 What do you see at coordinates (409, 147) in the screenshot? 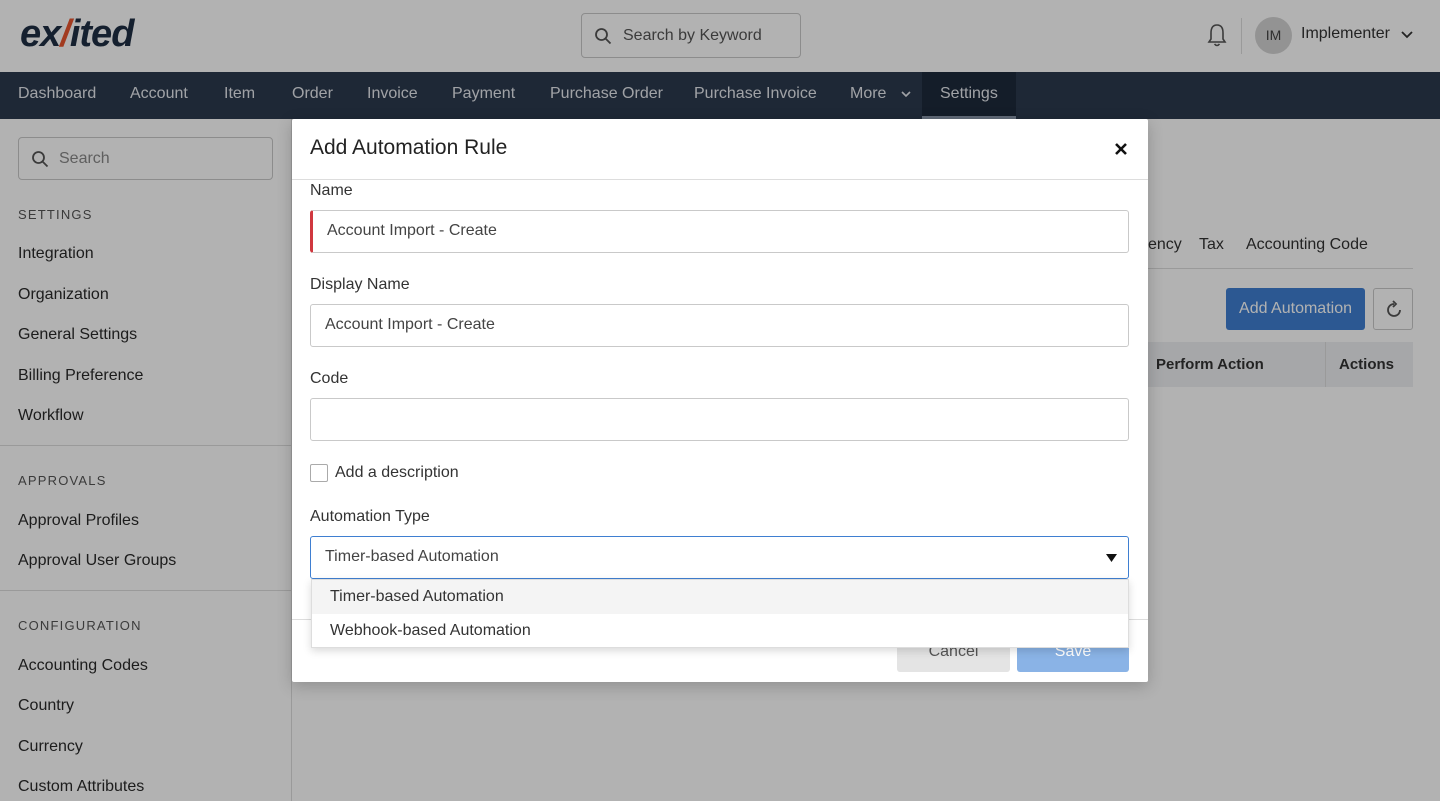
I see `modal-title: Add Automation Rule` at bounding box center [409, 147].